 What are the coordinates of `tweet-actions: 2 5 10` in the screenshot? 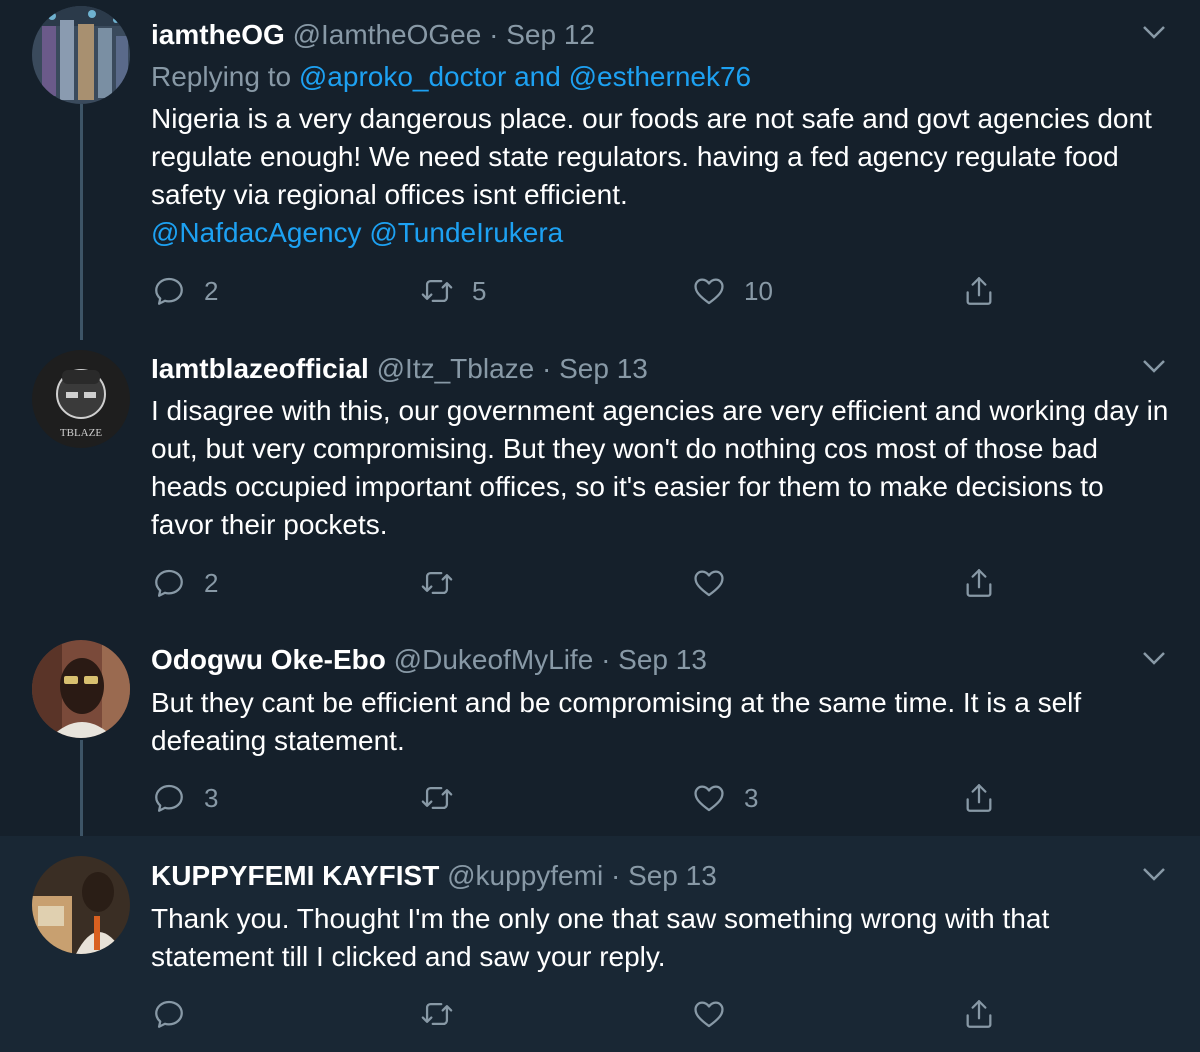 It's located at (600, 291).